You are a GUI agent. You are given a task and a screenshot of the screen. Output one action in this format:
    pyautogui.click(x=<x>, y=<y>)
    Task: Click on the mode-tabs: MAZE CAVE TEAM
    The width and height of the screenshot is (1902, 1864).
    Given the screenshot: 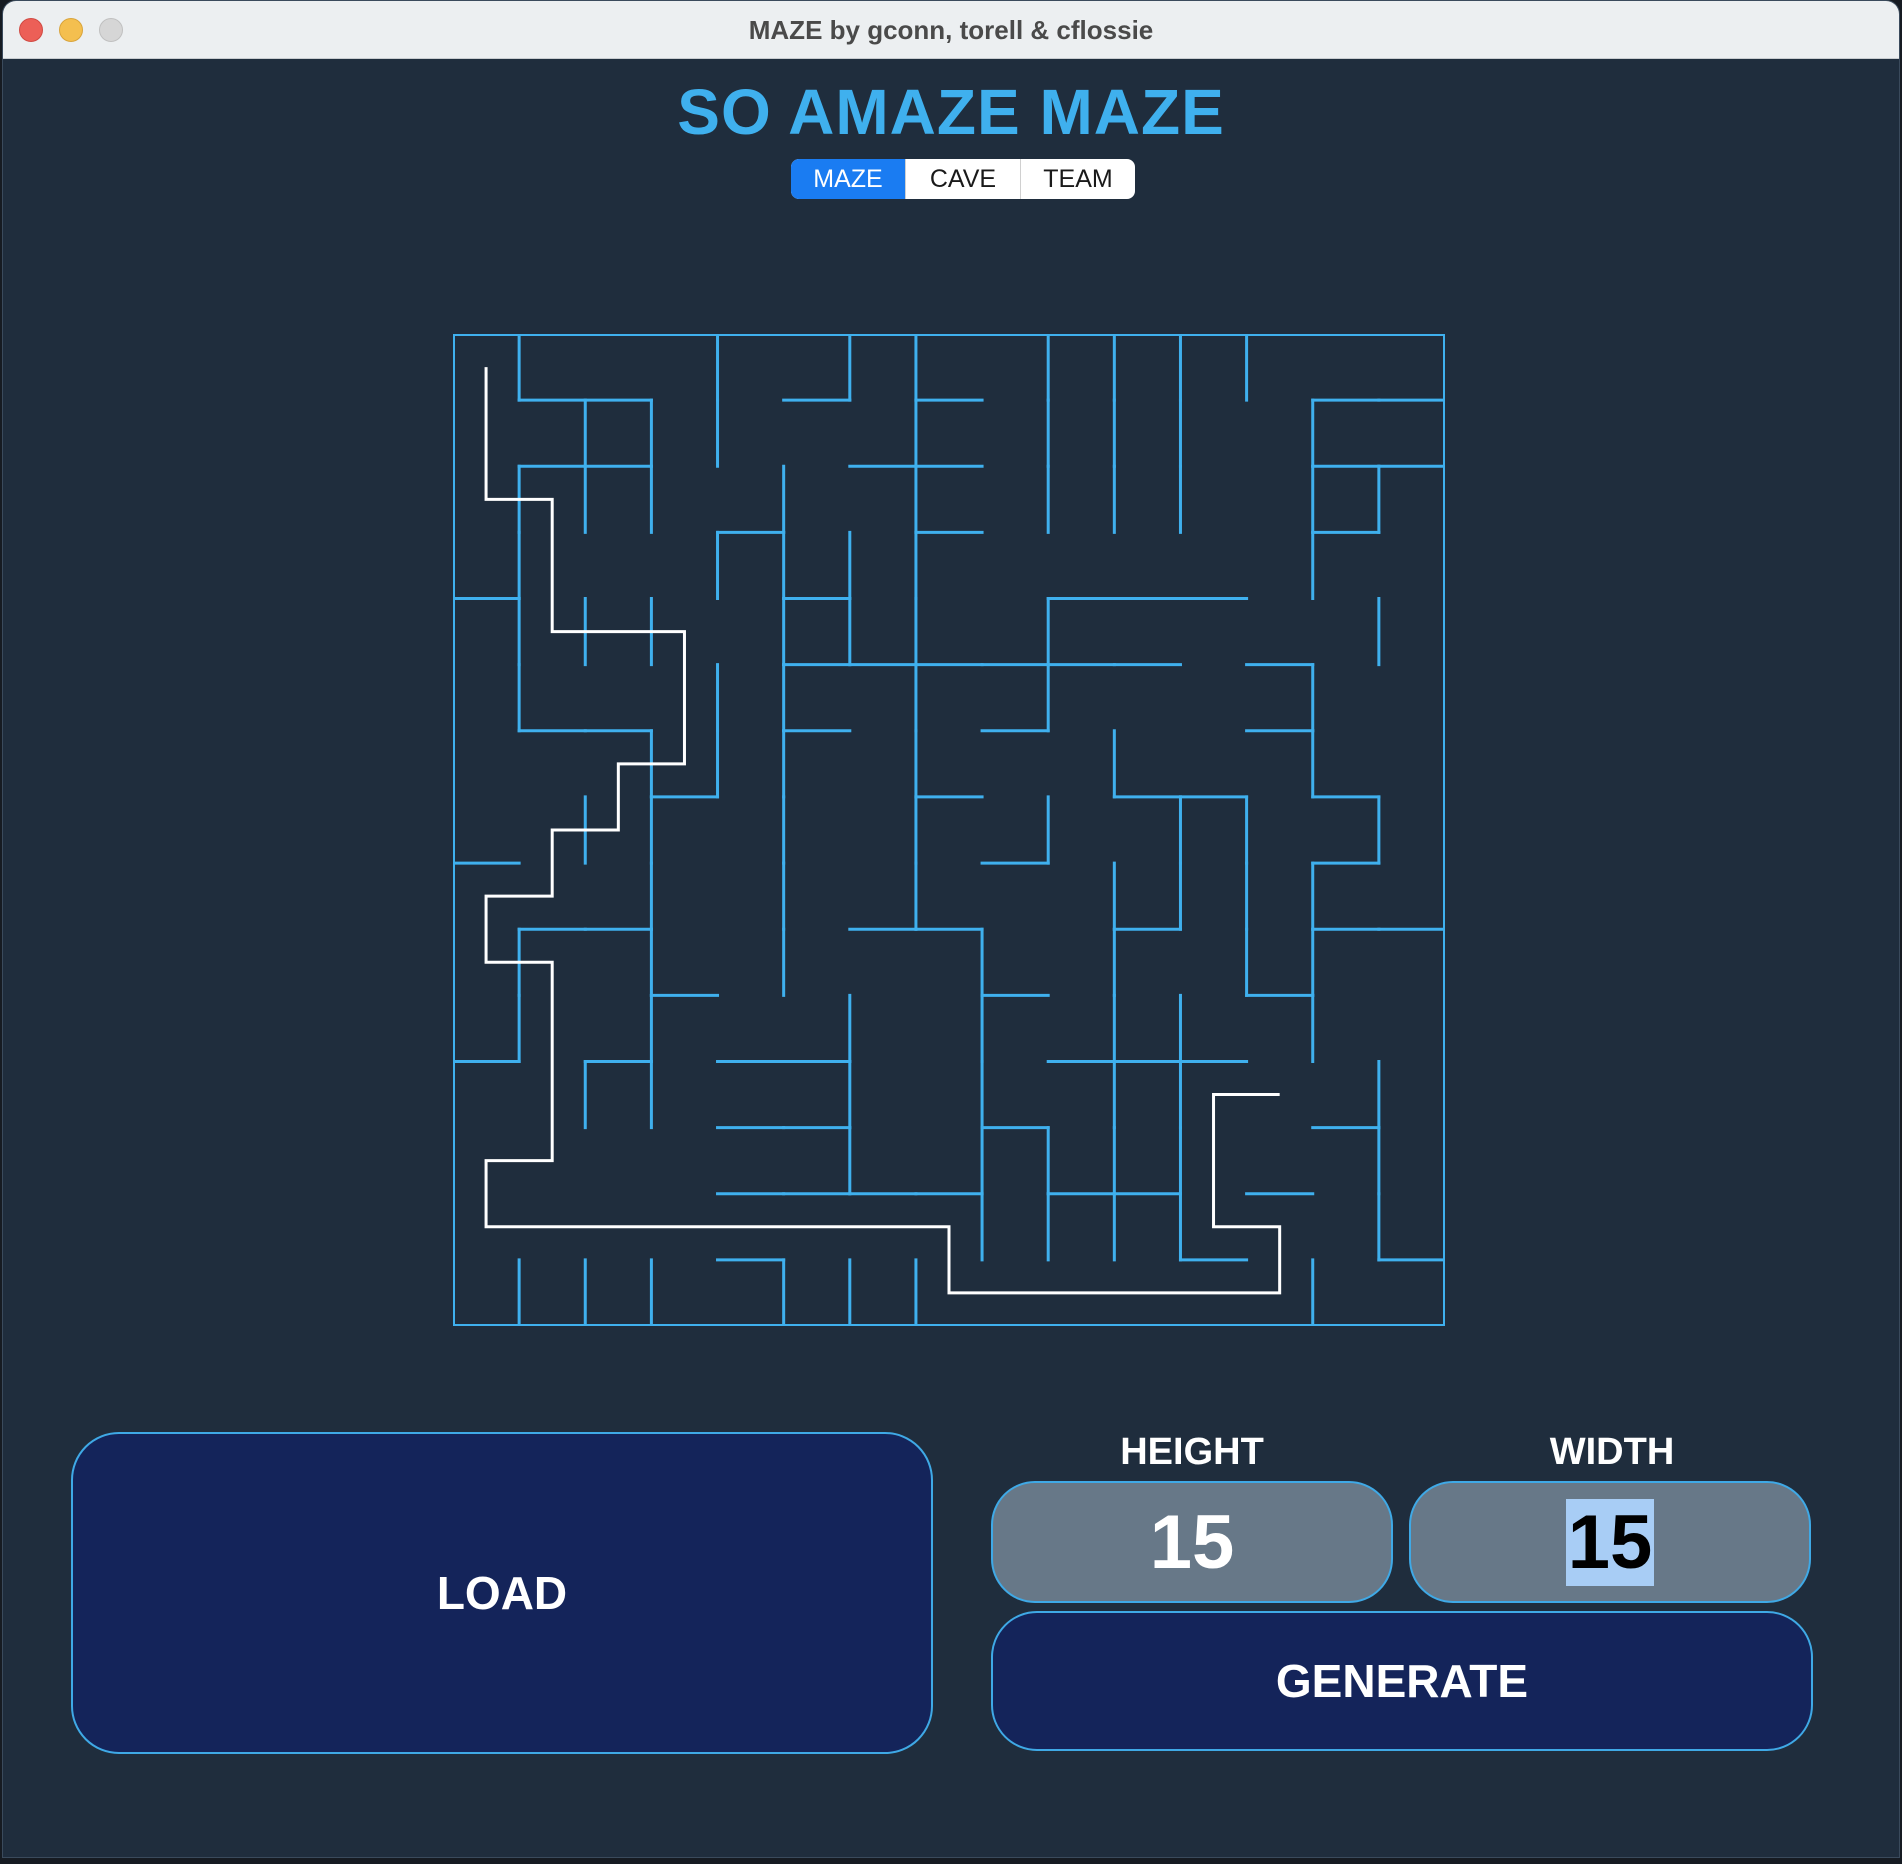 What is the action you would take?
    pyautogui.click(x=963, y=179)
    